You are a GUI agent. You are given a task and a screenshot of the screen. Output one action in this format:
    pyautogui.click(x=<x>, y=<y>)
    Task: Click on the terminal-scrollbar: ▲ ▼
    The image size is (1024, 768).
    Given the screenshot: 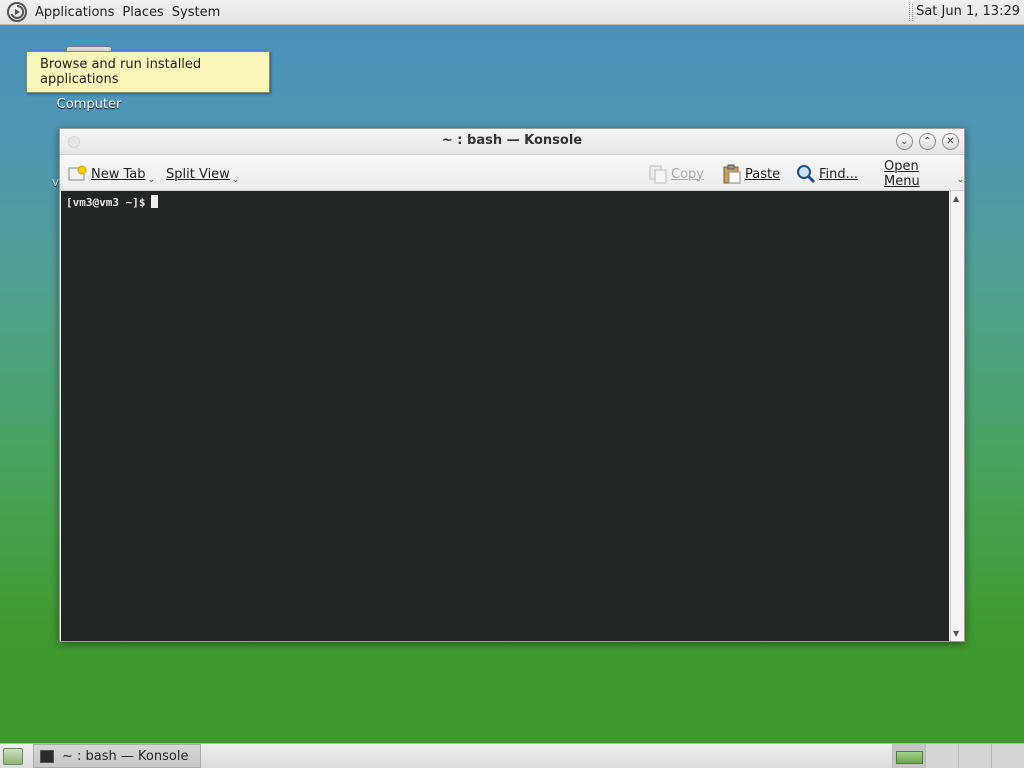 What is the action you would take?
    pyautogui.click(x=957, y=416)
    